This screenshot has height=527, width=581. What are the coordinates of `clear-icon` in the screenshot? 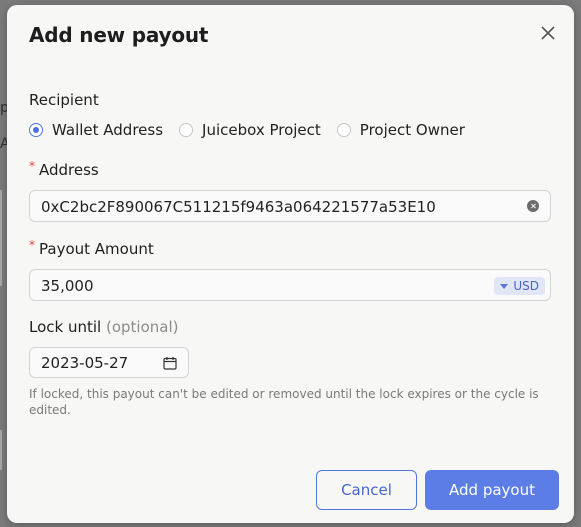 It's located at (533, 206).